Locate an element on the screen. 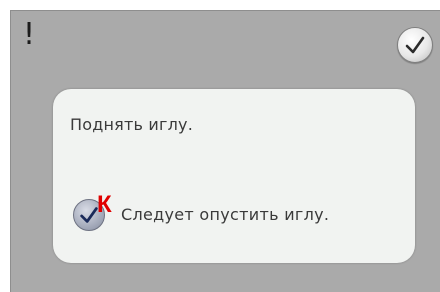 The width and height of the screenshot is (440, 292). ok-button is located at coordinates (415, 45).